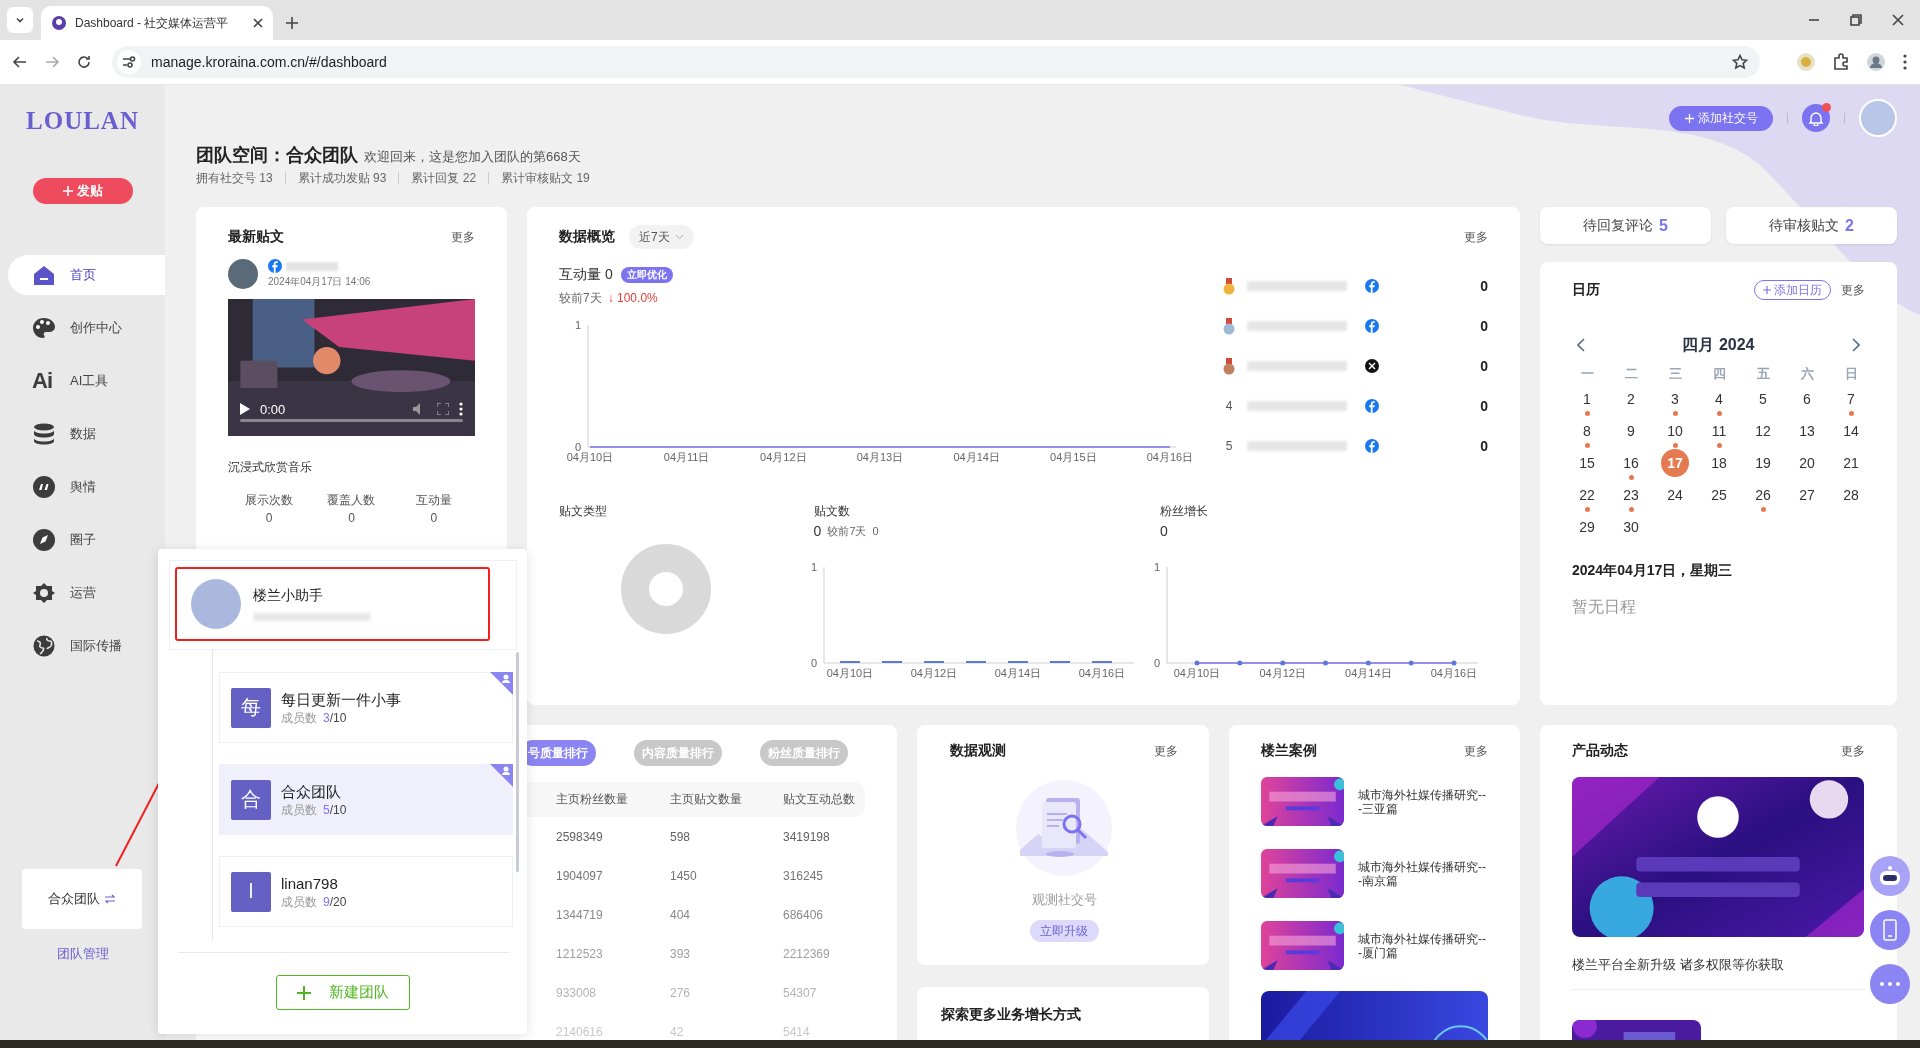  I want to click on calendar-day: 15, so click(1587, 463).